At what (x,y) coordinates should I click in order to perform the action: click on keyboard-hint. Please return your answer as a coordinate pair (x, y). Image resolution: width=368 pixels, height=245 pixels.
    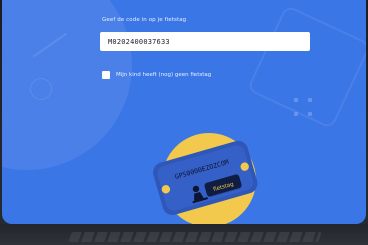
    Looking at the image, I should click on (195, 237).